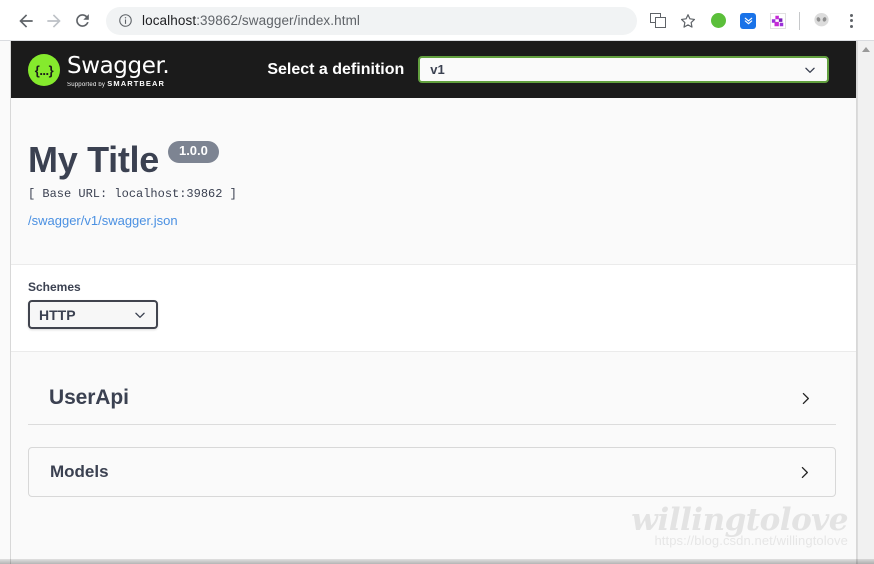  What do you see at coordinates (432, 159) in the screenshot?
I see `api-title-row: My Title 1.0.0` at bounding box center [432, 159].